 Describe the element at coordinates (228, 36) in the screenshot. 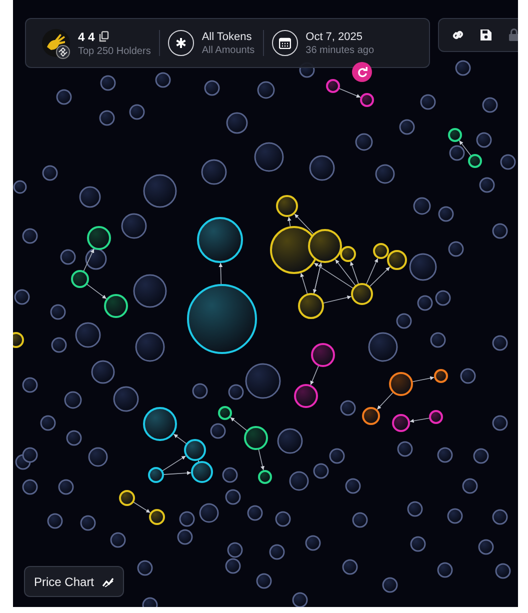

I see `token-filter-title: All Tokens` at that location.